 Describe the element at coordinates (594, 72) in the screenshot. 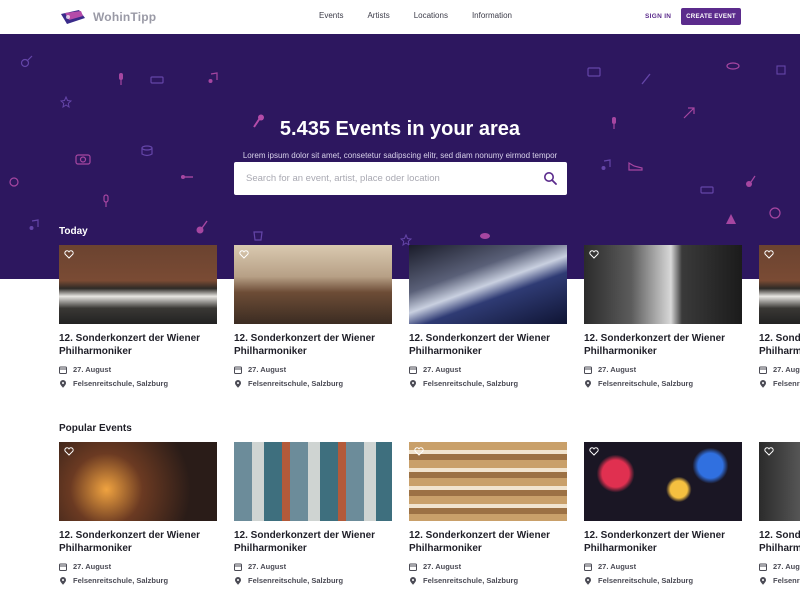

I see `doodle-tv-icon` at that location.